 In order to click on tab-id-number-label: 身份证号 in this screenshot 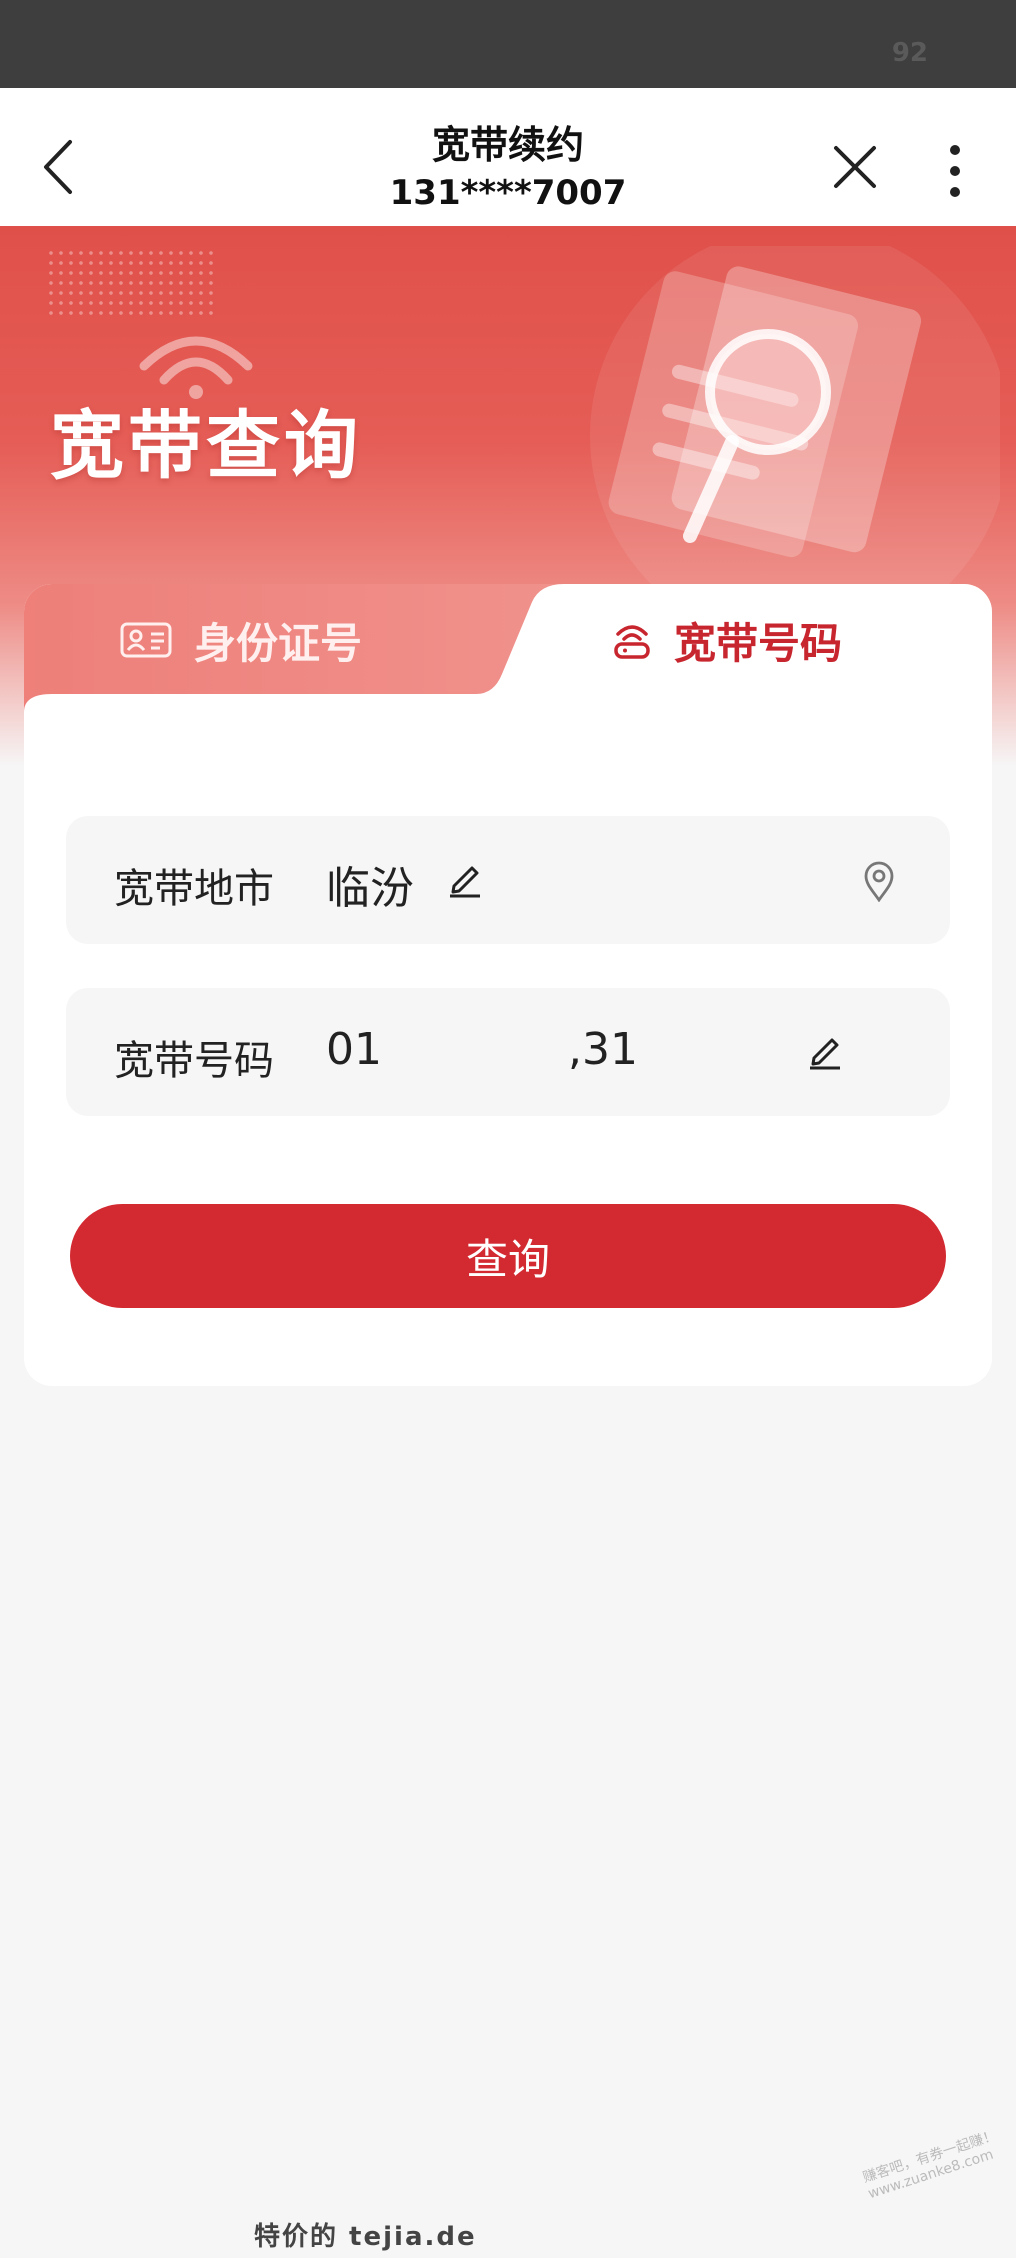, I will do `click(278, 643)`.